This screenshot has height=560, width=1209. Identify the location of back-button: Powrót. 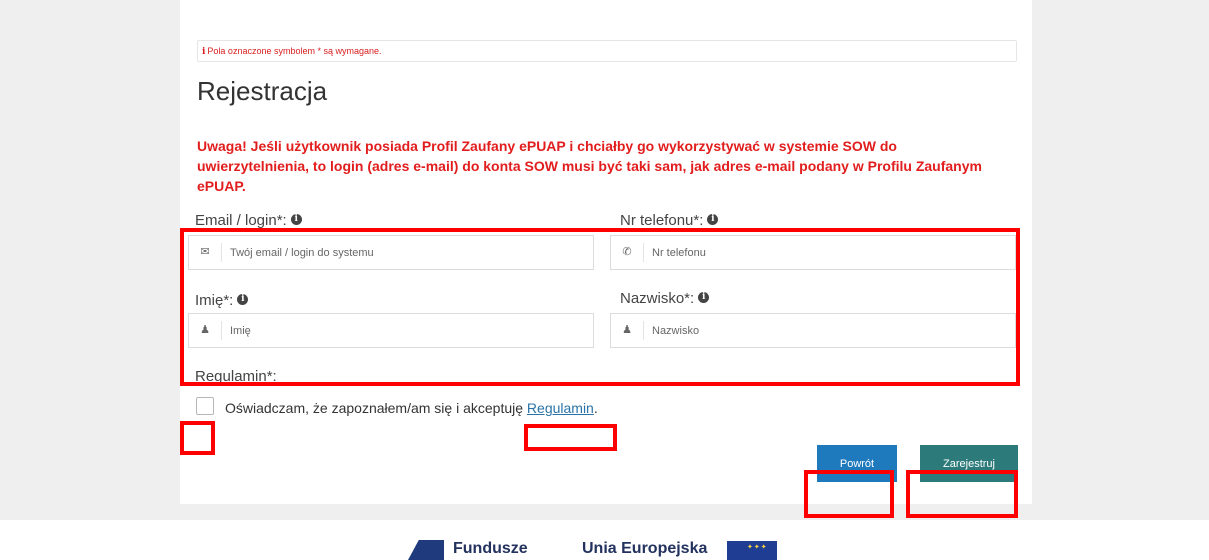
(857, 463).